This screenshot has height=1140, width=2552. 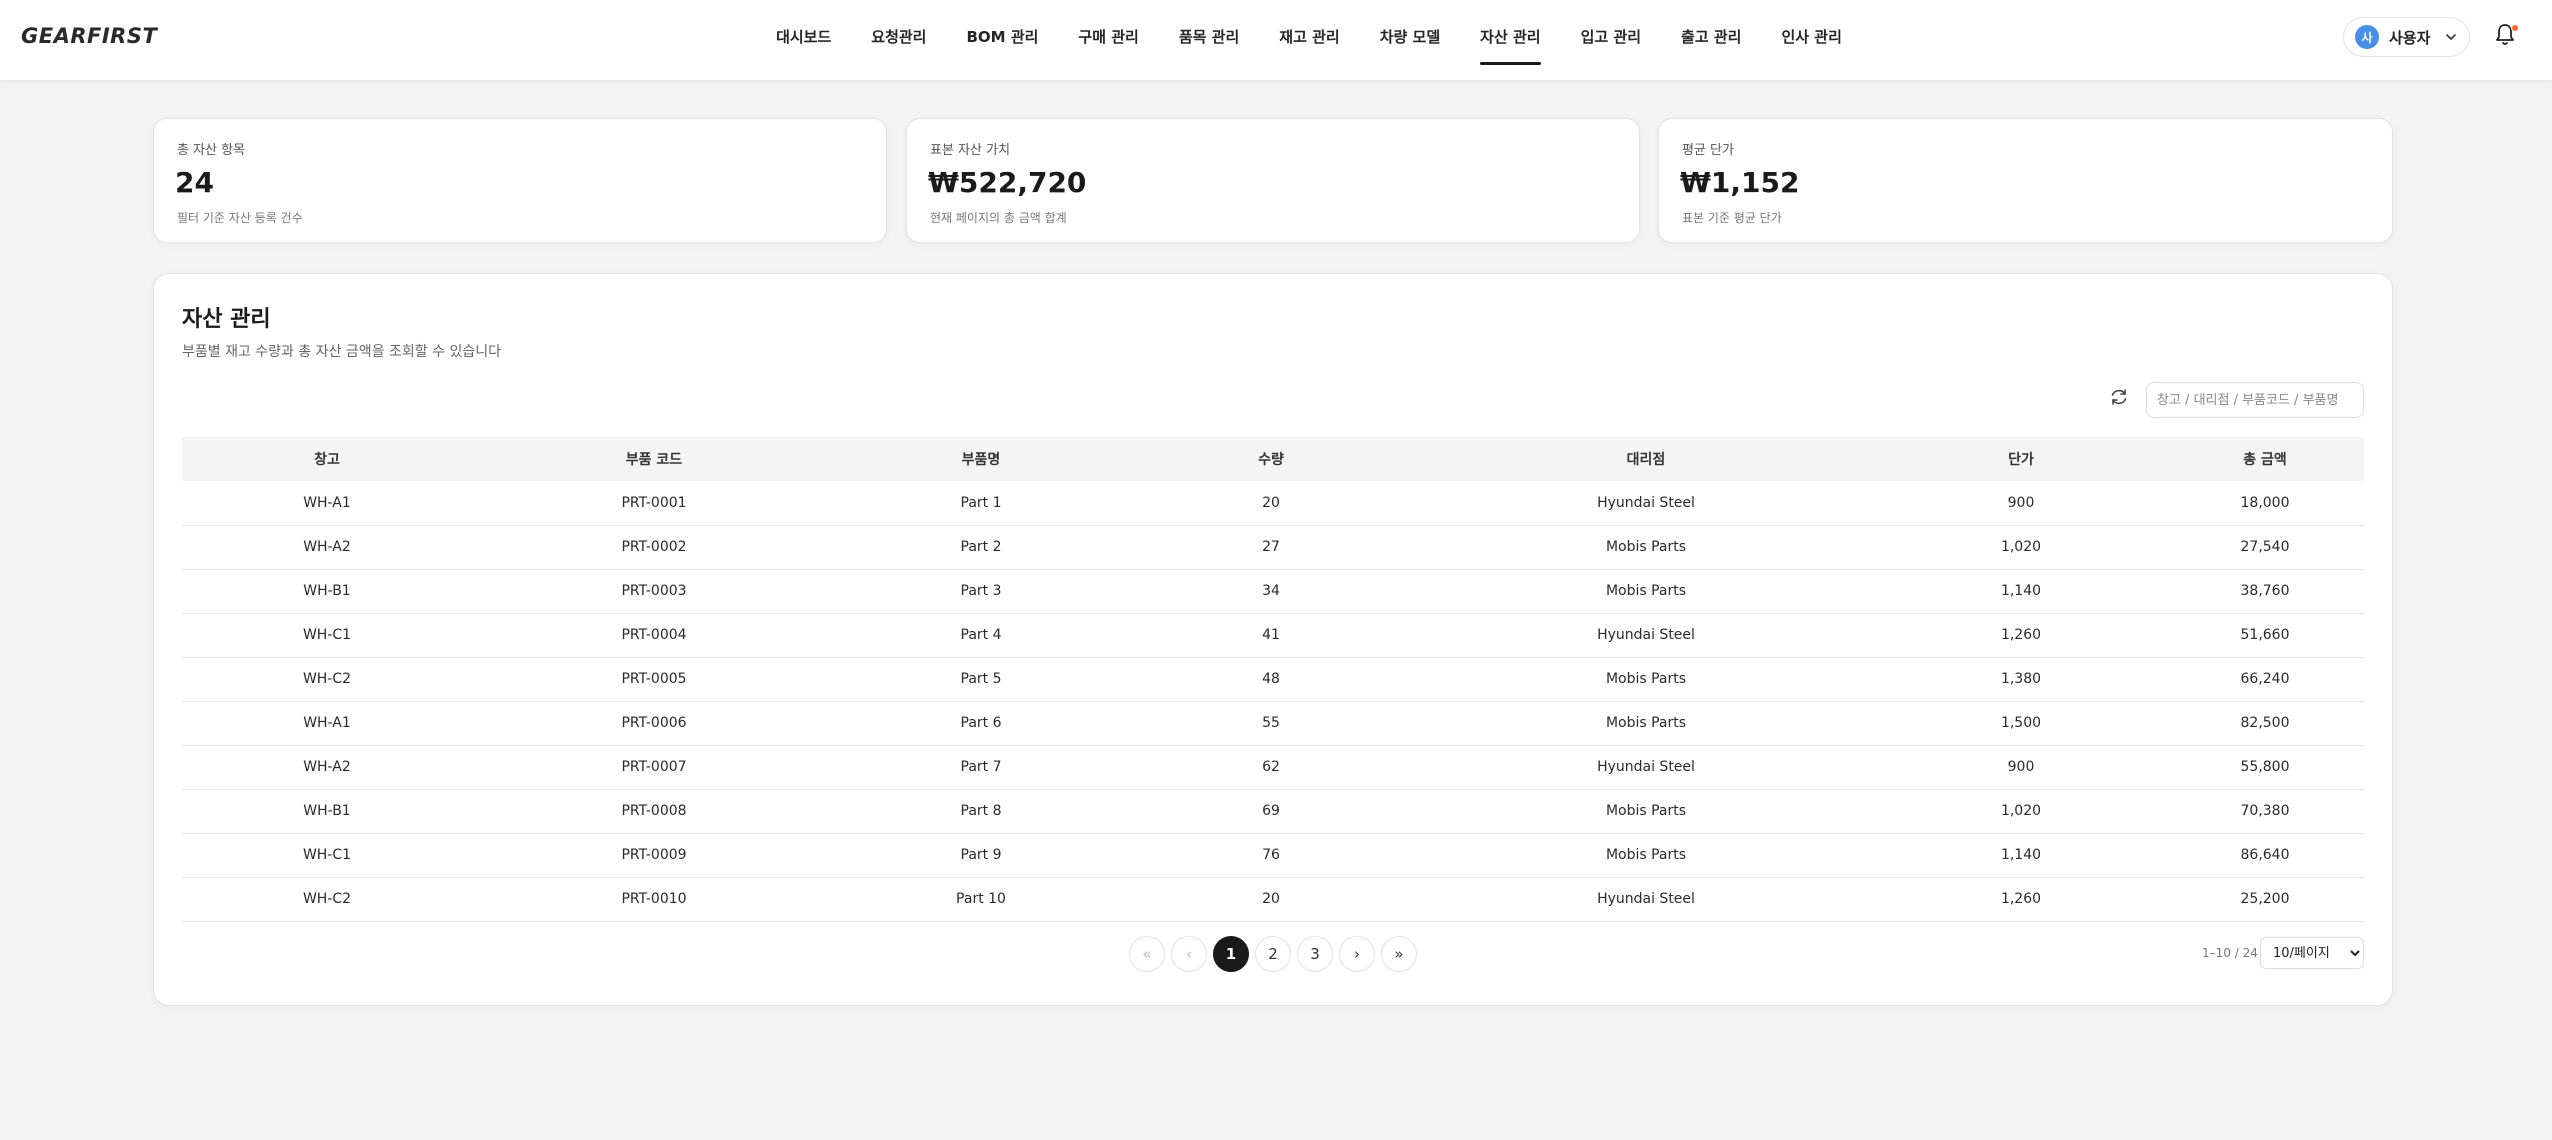 I want to click on column-header: 창고, so click(x=327, y=460).